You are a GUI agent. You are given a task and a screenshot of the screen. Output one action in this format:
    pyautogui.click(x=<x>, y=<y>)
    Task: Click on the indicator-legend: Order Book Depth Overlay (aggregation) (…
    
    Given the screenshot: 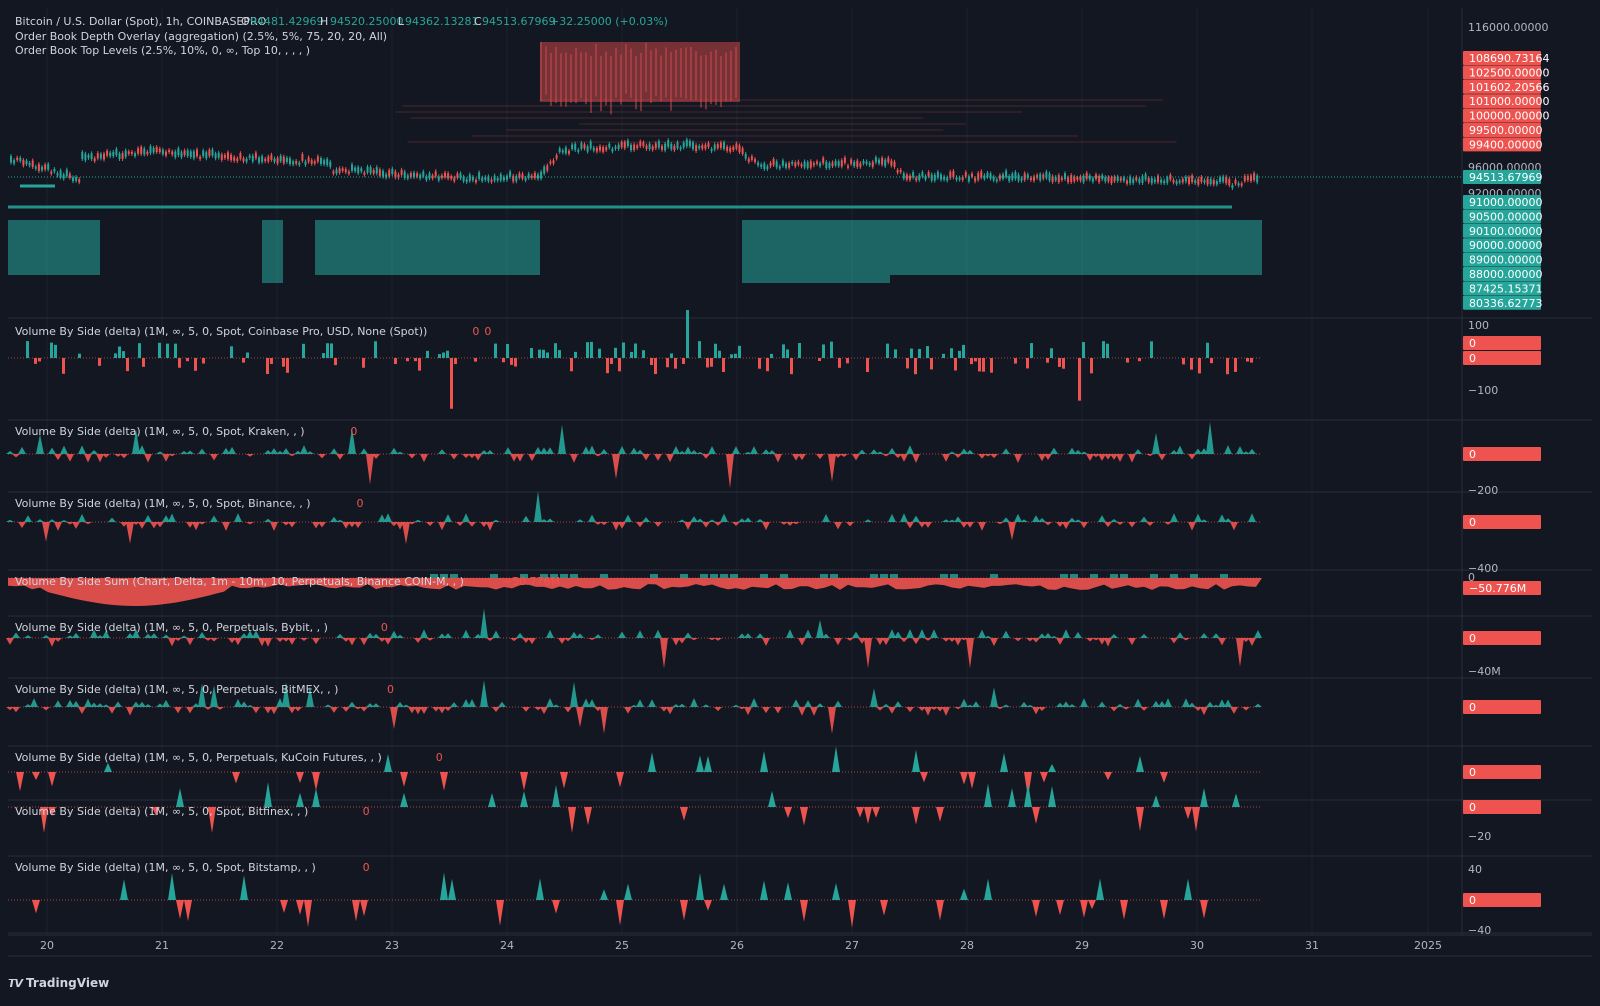 What is the action you would take?
    pyautogui.click(x=201, y=36)
    